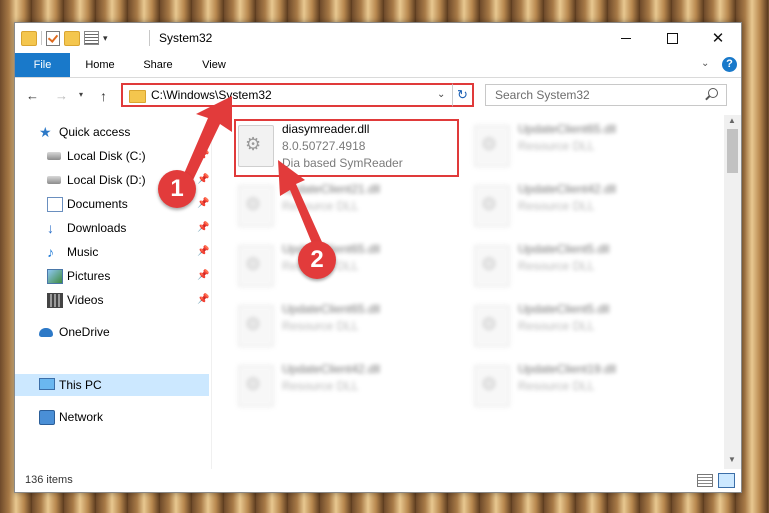  What do you see at coordinates (124, 332) in the screenshot?
I see `sidebar-item-onedrive: OneDrive` at bounding box center [124, 332].